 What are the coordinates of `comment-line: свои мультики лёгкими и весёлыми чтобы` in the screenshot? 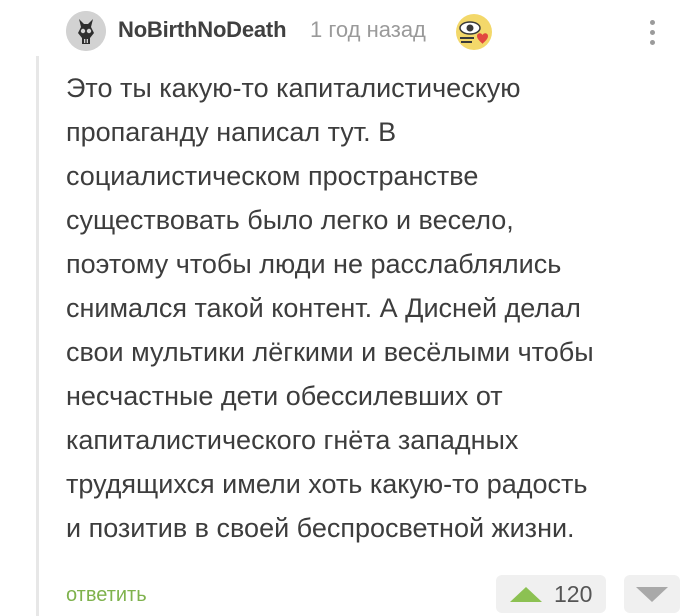 It's located at (330, 352).